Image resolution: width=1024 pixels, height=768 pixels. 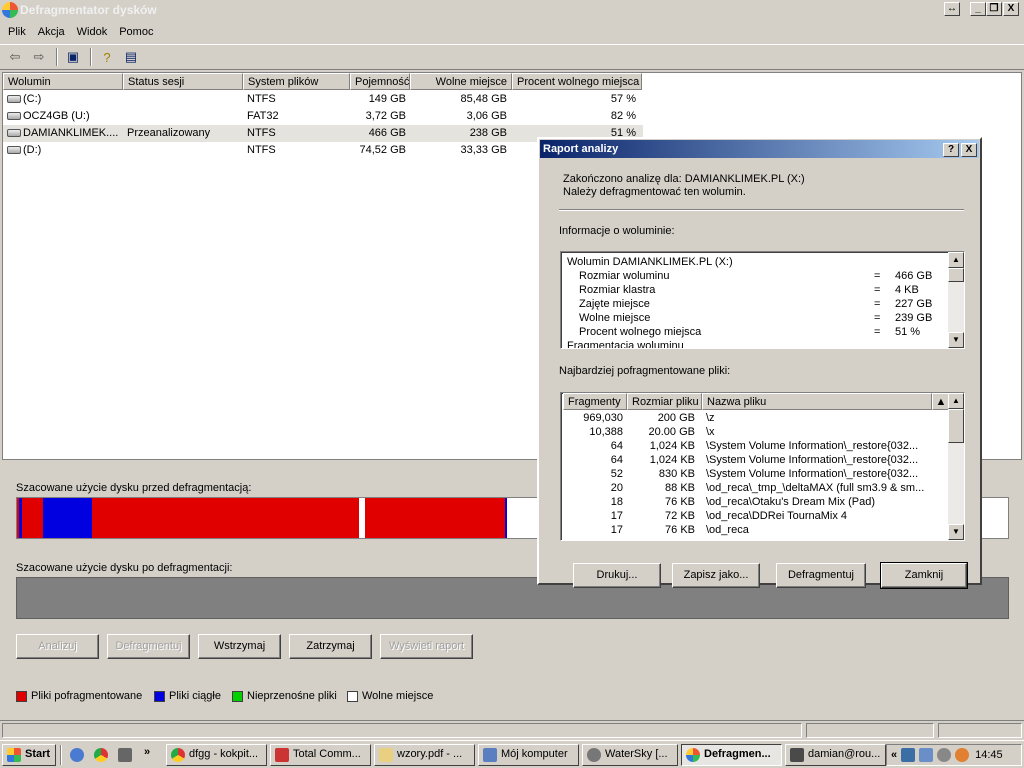 I want to click on stop-button: Zatrzymaj, so click(x=330, y=646).